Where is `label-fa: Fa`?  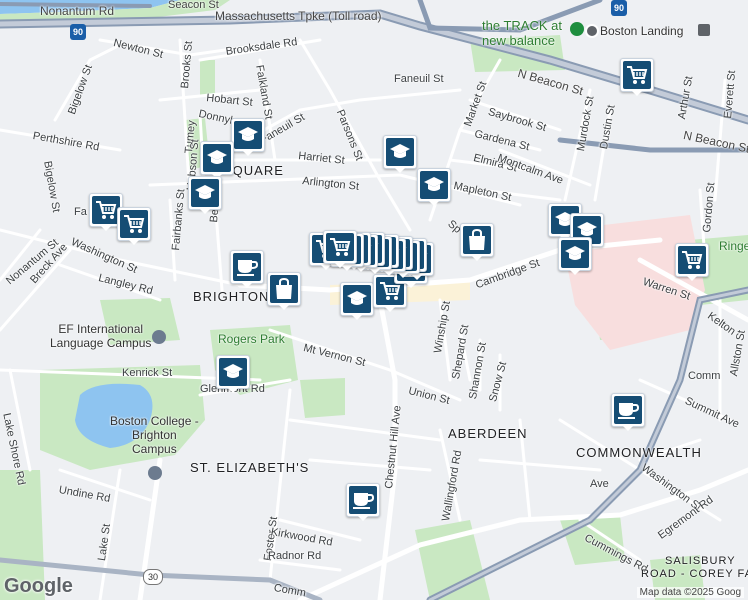 label-fa: Fa is located at coordinates (80, 212).